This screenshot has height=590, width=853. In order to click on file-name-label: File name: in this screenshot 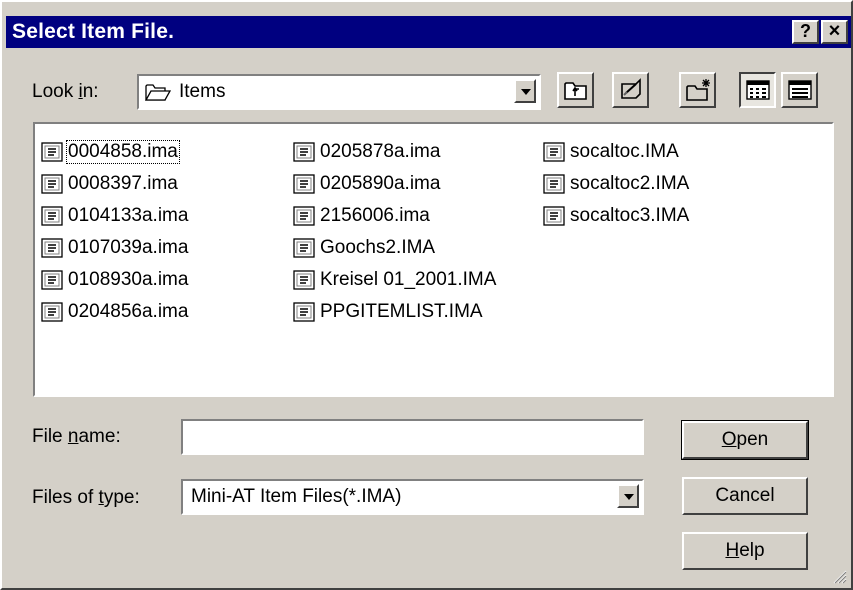, I will do `click(76, 437)`.